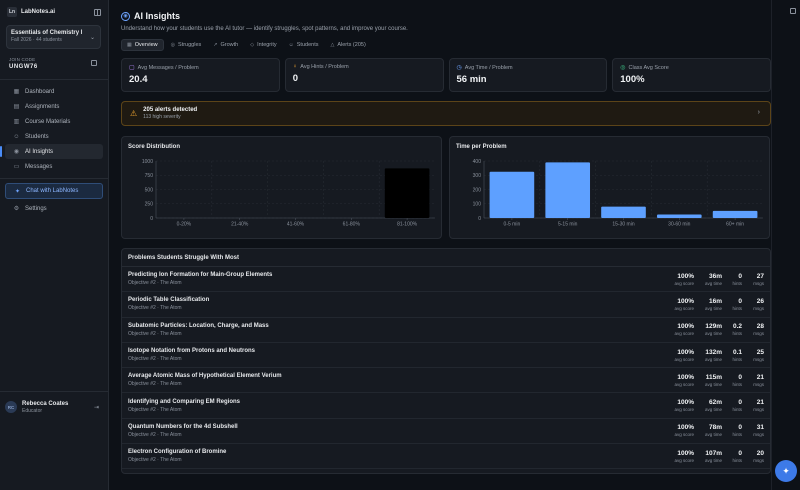 This screenshot has width=800, height=490. Describe the element at coordinates (54, 407) in the screenshot. I see `user-profile: RC Rebecca Coates Educator ⇥` at that location.